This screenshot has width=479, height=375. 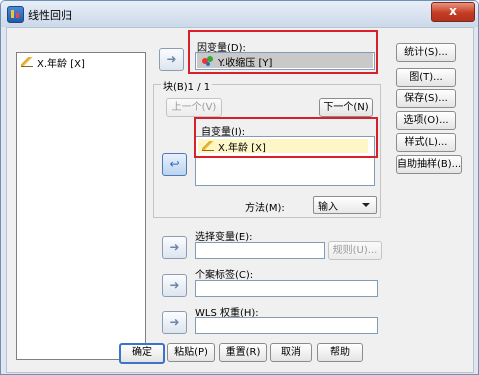 What do you see at coordinates (340, 352) in the screenshot?
I see `help-button: 帮助` at bounding box center [340, 352].